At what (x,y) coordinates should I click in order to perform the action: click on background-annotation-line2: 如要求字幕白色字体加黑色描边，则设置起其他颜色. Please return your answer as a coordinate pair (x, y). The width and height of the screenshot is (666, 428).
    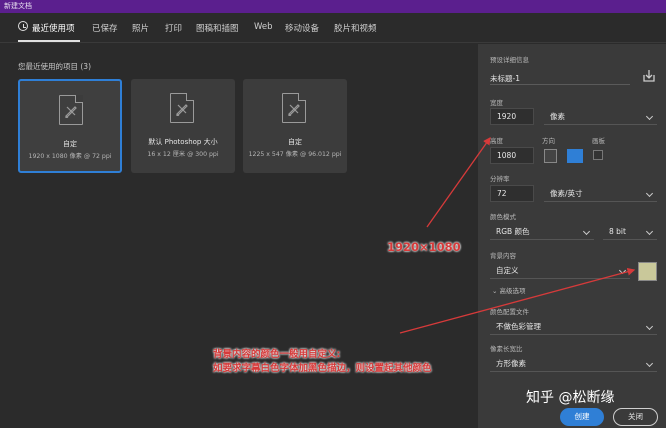
    Looking at the image, I should click on (322, 368).